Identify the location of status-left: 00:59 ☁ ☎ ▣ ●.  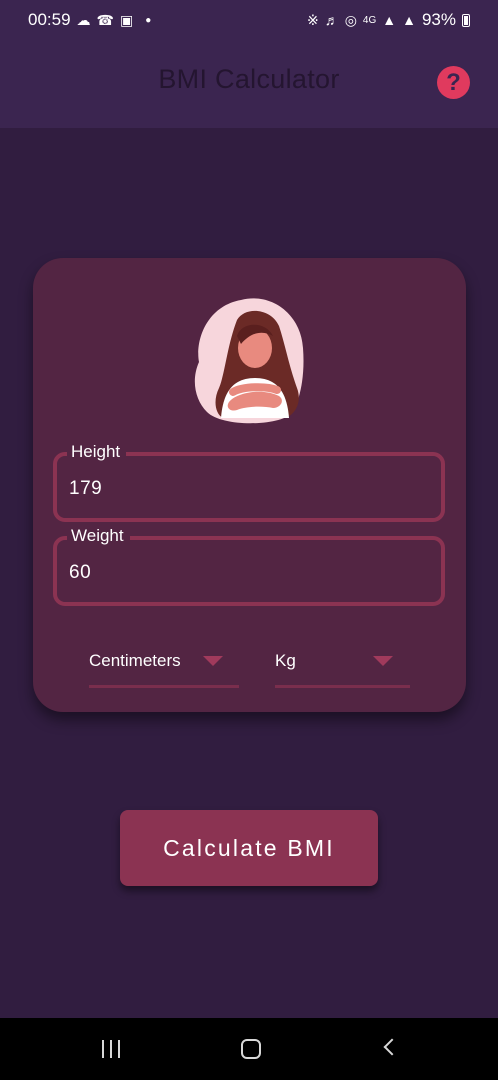
(89, 20).